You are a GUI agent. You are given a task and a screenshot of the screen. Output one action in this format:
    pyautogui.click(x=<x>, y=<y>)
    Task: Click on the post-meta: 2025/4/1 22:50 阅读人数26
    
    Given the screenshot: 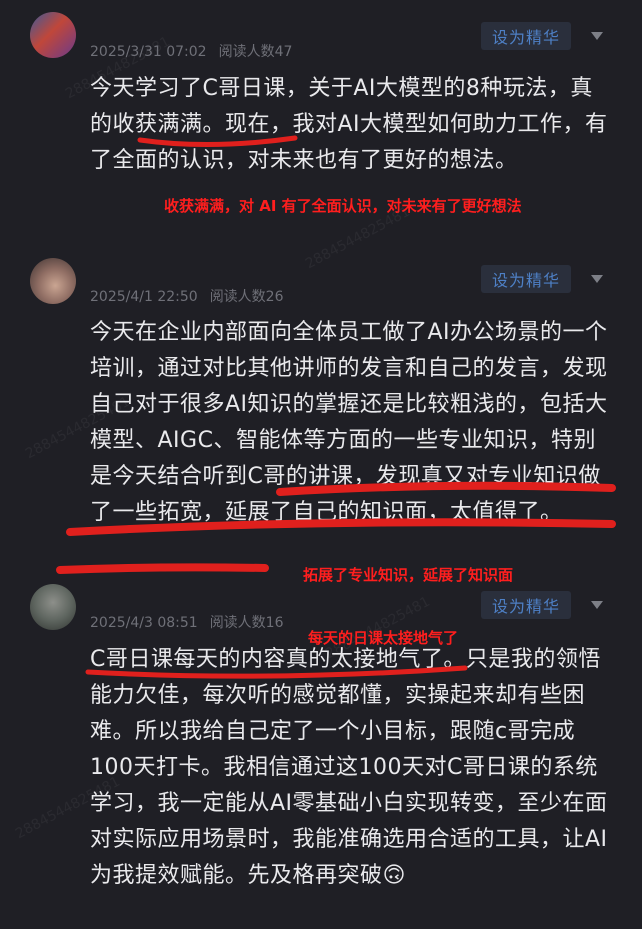 What is the action you would take?
    pyautogui.click(x=187, y=296)
    